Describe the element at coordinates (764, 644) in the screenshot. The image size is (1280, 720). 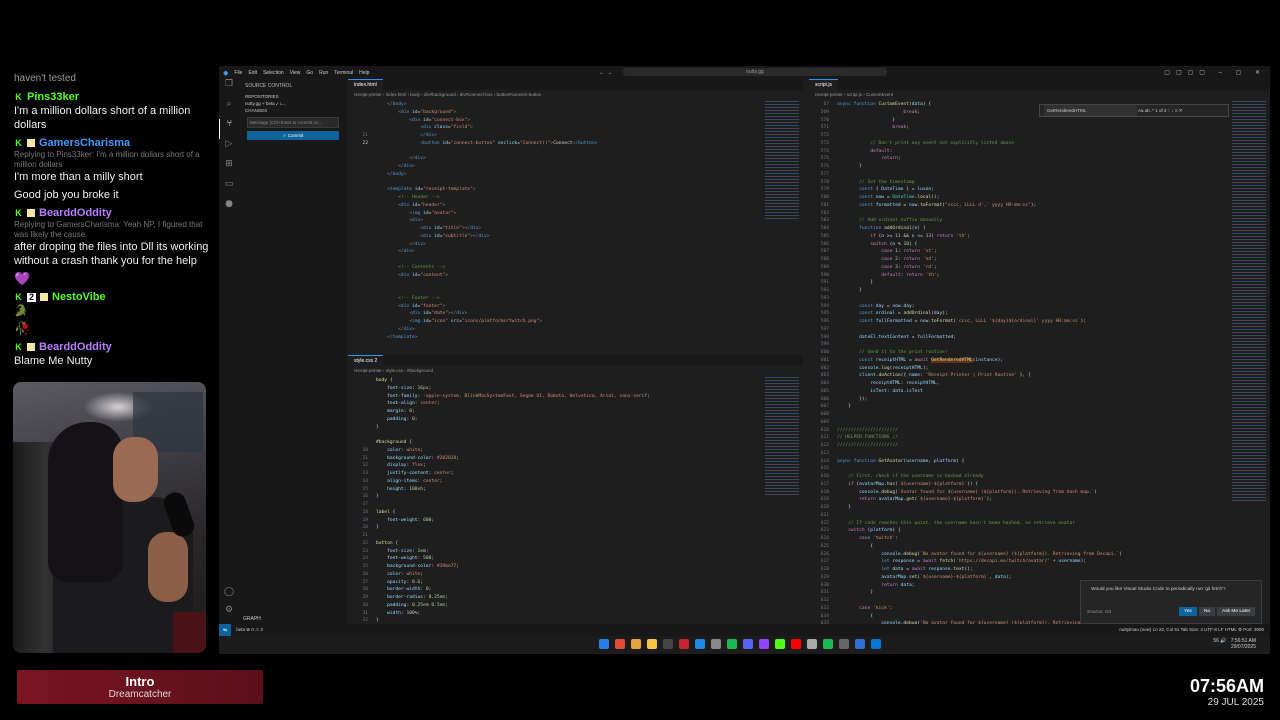
I see `twitch-icon` at that location.